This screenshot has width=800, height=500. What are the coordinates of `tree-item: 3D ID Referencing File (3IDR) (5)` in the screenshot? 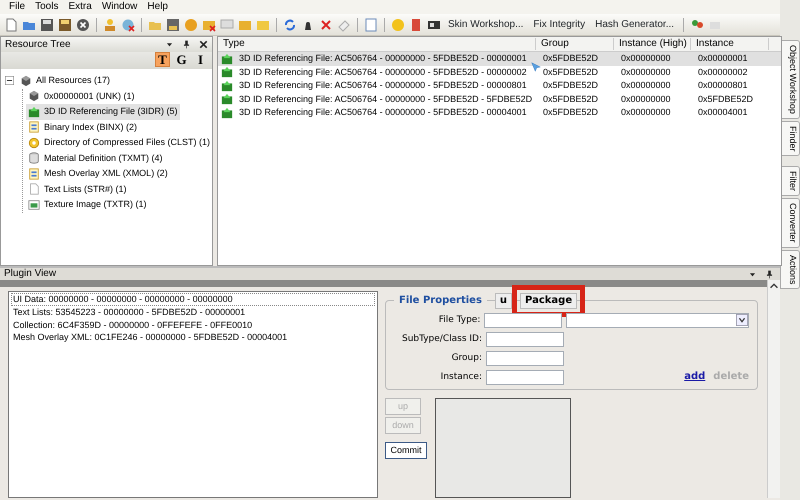 It's located at (103, 112).